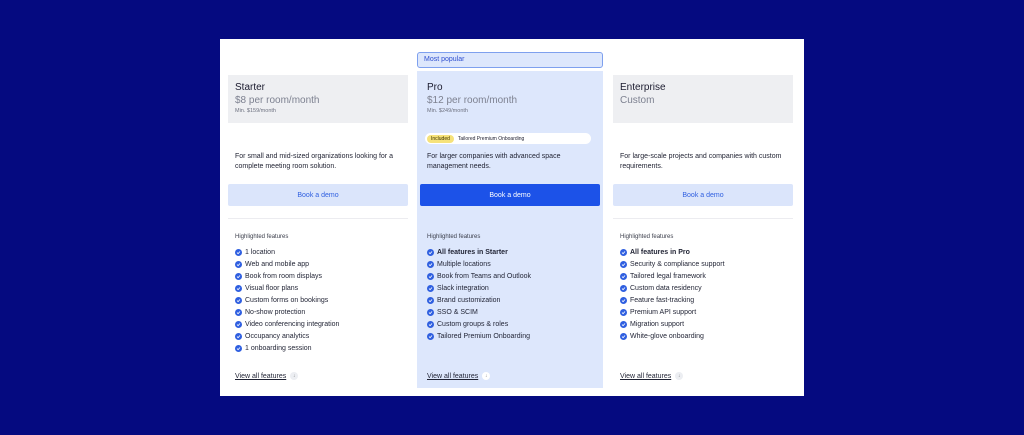 This screenshot has width=1024, height=435. Describe the element at coordinates (484, 276) in the screenshot. I see `feature-label: Book from Teams and Outlook` at that location.